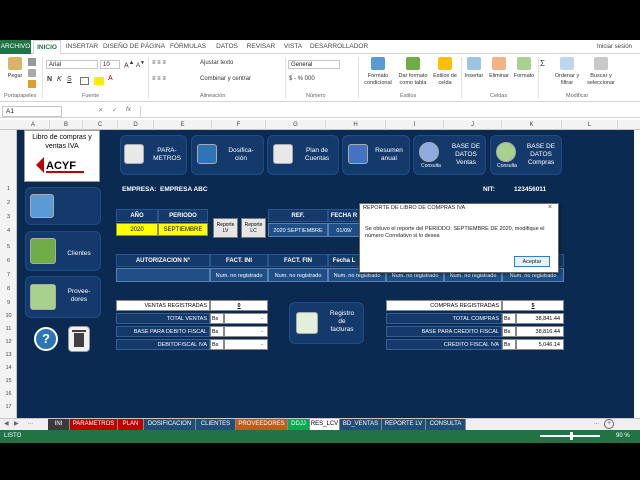 The height and width of the screenshot is (480, 640). What do you see at coordinates (8, 261) in the screenshot?
I see `row-header: 6` at bounding box center [8, 261].